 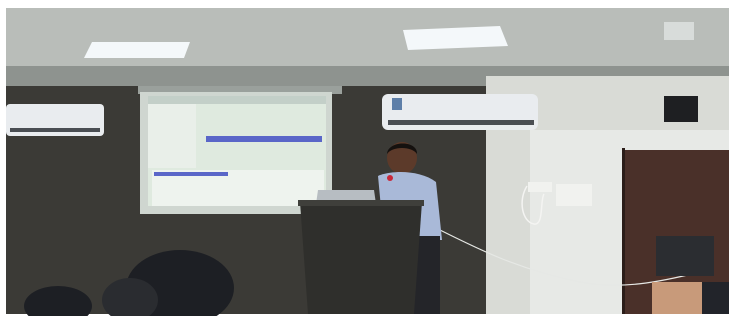 What do you see at coordinates (540, 187) in the screenshot?
I see `switch-board` at bounding box center [540, 187].